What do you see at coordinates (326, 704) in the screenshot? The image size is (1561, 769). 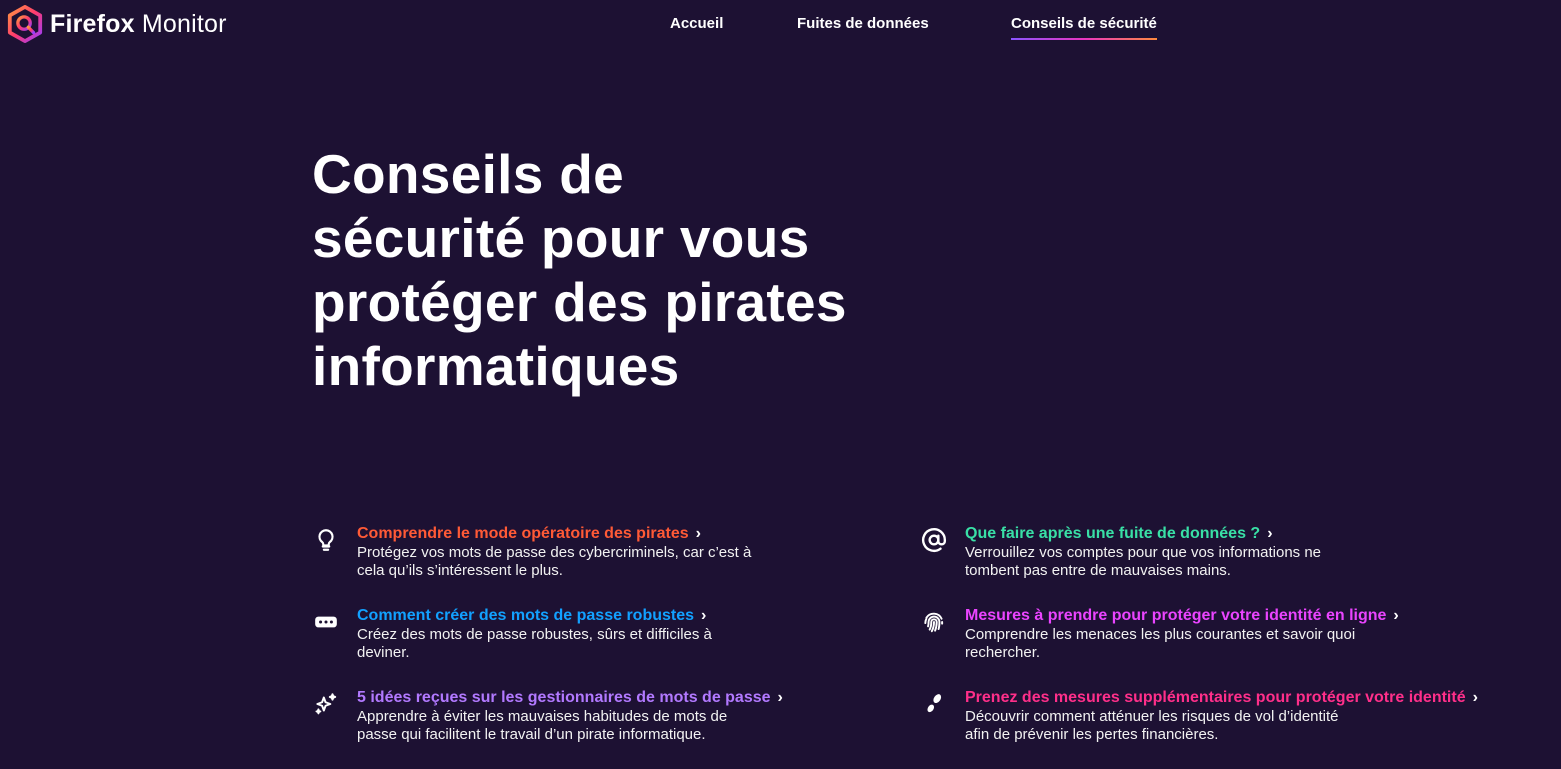 I see `sparkles-icon` at bounding box center [326, 704].